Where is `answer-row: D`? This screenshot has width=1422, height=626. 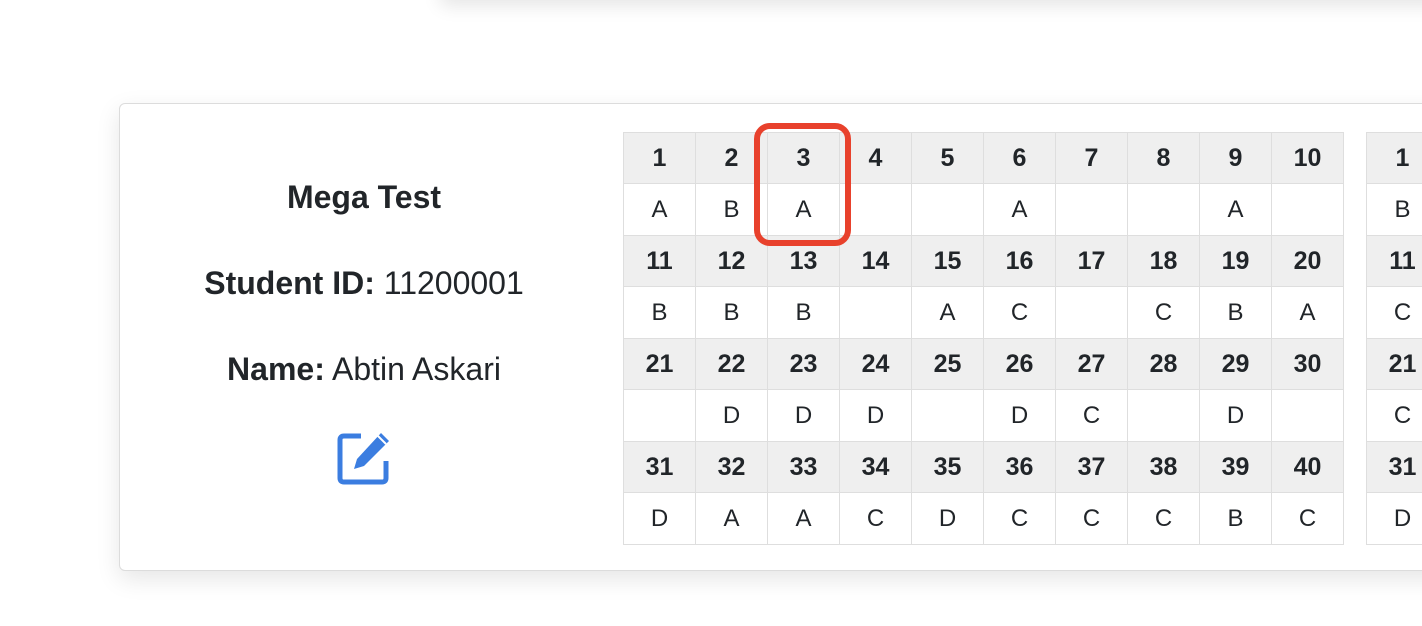
answer-row: D is located at coordinates (1394, 518).